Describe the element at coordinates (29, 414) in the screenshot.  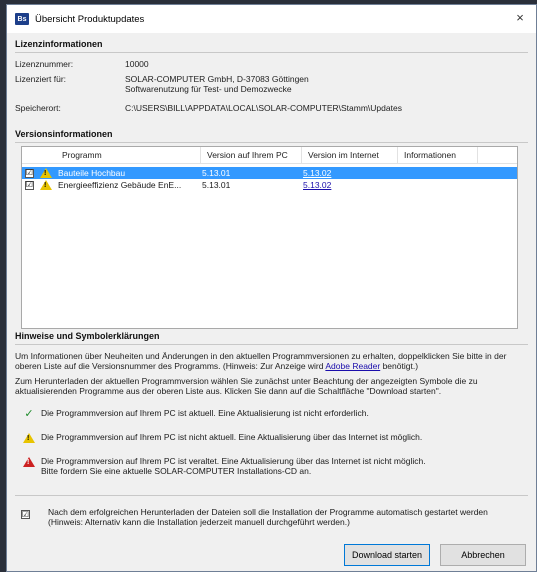
I see `checkmark-icon: ✓` at that location.